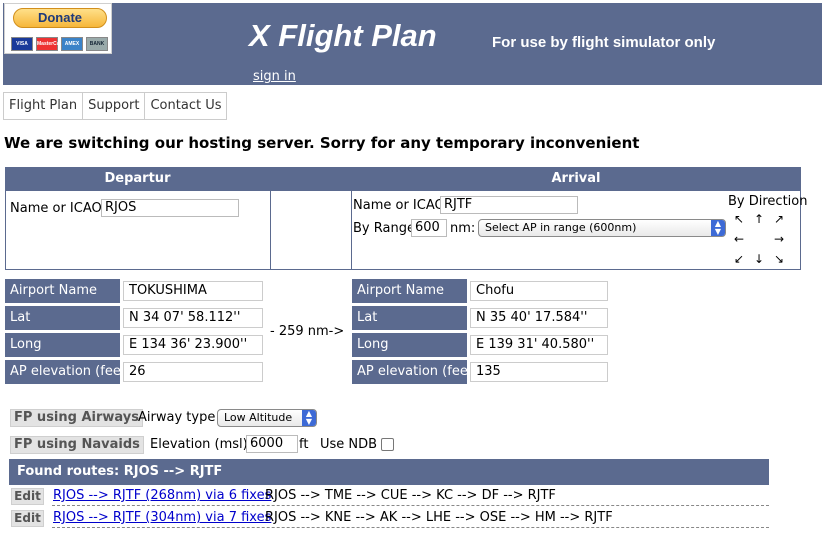 This screenshot has height=540, width=822. I want to click on arr-elevation-value: 135, so click(539, 372).